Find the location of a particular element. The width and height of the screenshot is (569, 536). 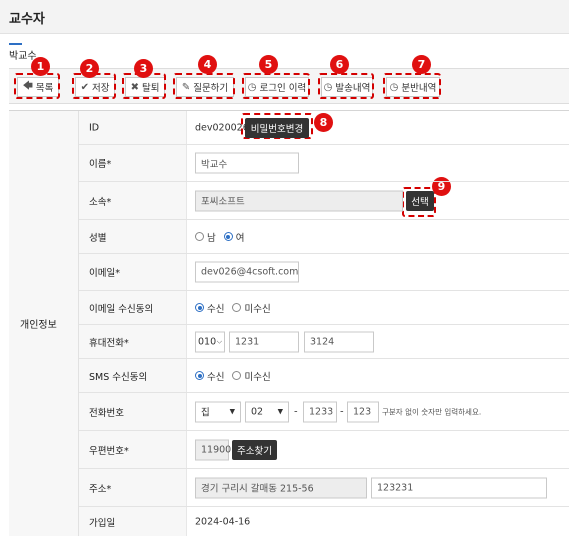

edit-icon: ✎ is located at coordinates (186, 87).